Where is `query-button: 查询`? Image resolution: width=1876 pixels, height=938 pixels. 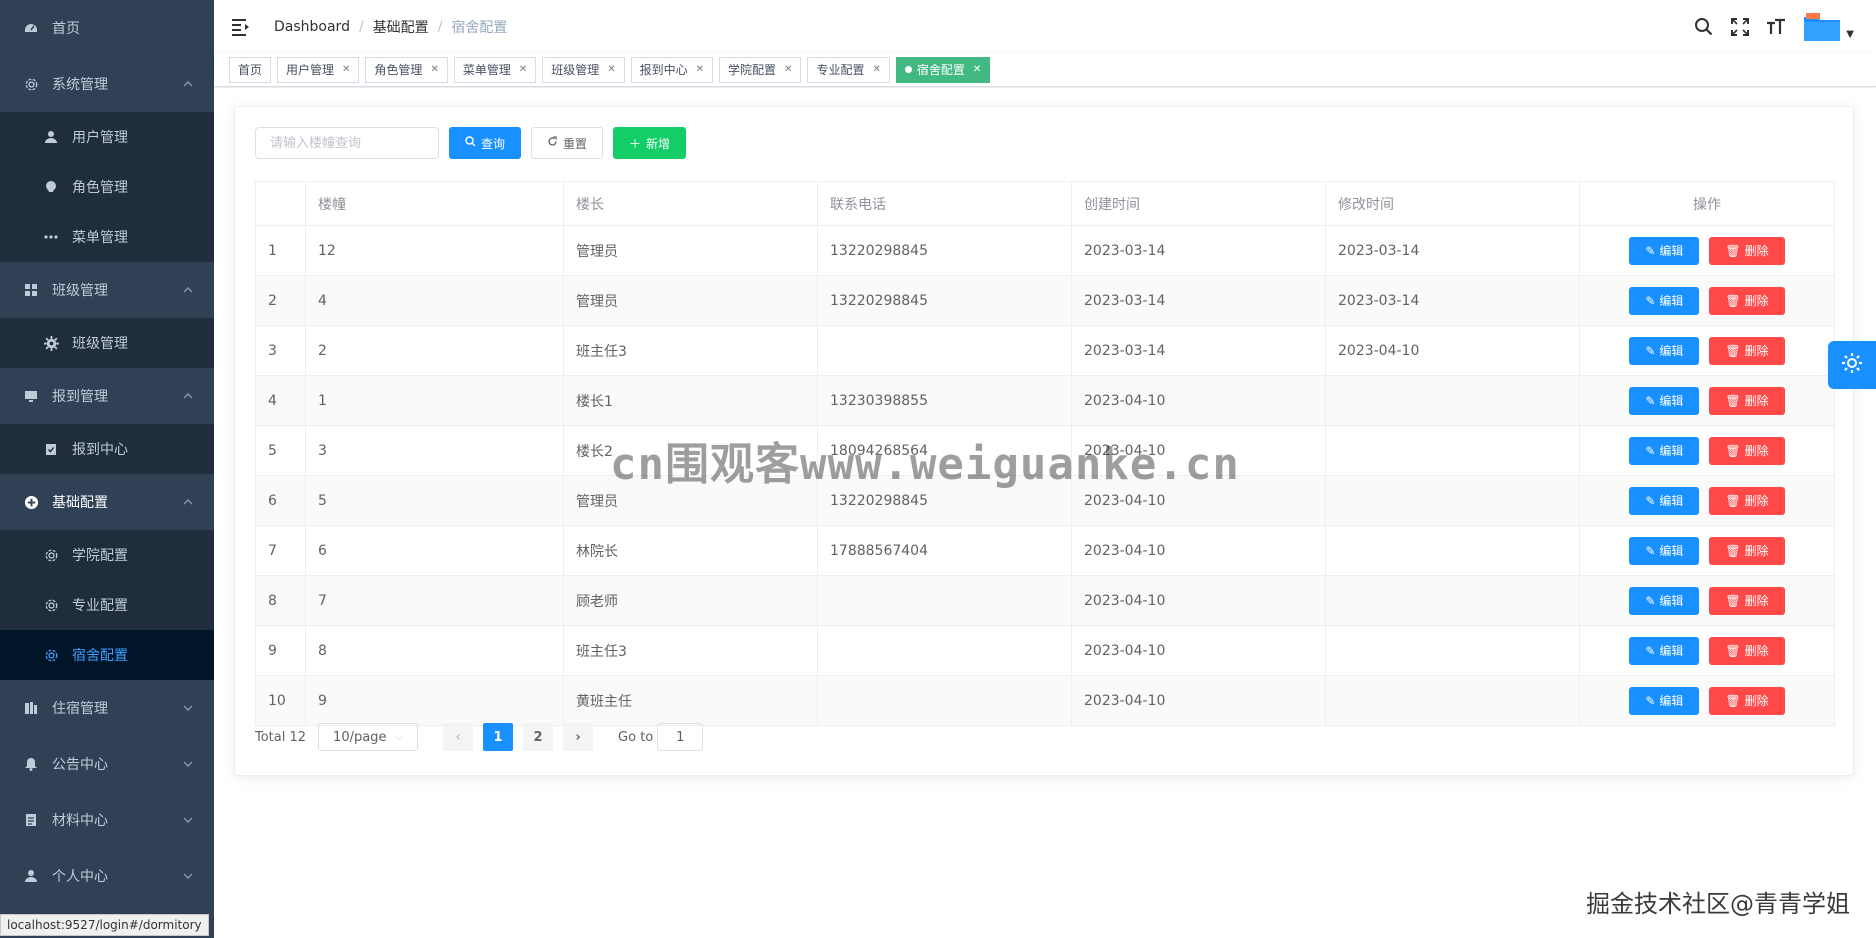
query-button: 查询 is located at coordinates (485, 143).